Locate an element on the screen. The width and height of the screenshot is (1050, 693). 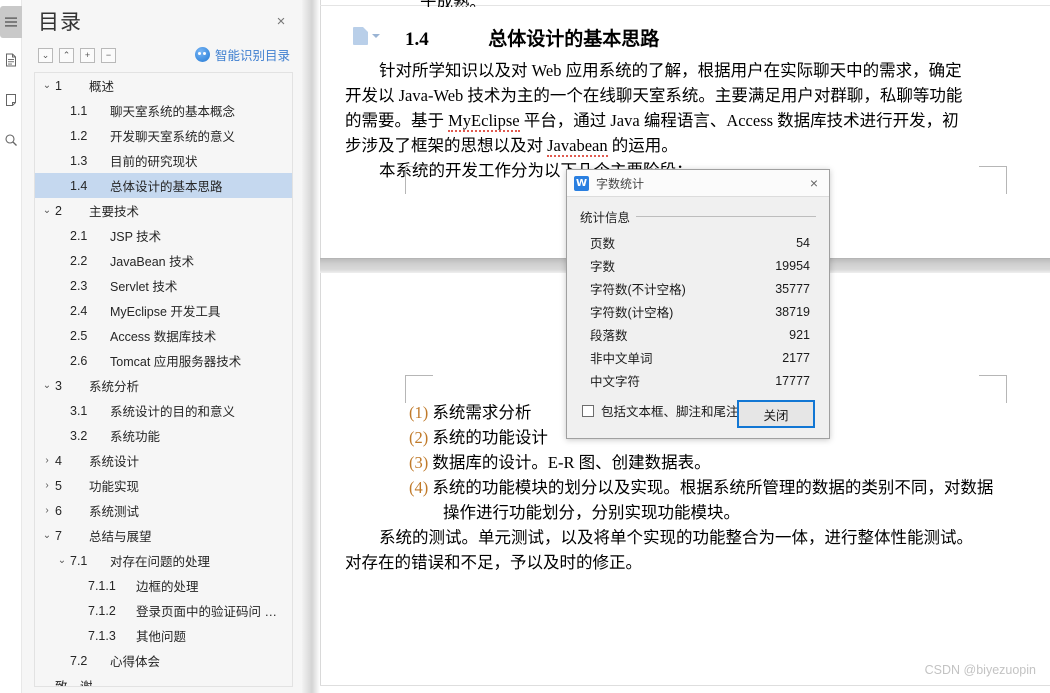
collapse-down-button: ⌄ is located at coordinates (45, 55).